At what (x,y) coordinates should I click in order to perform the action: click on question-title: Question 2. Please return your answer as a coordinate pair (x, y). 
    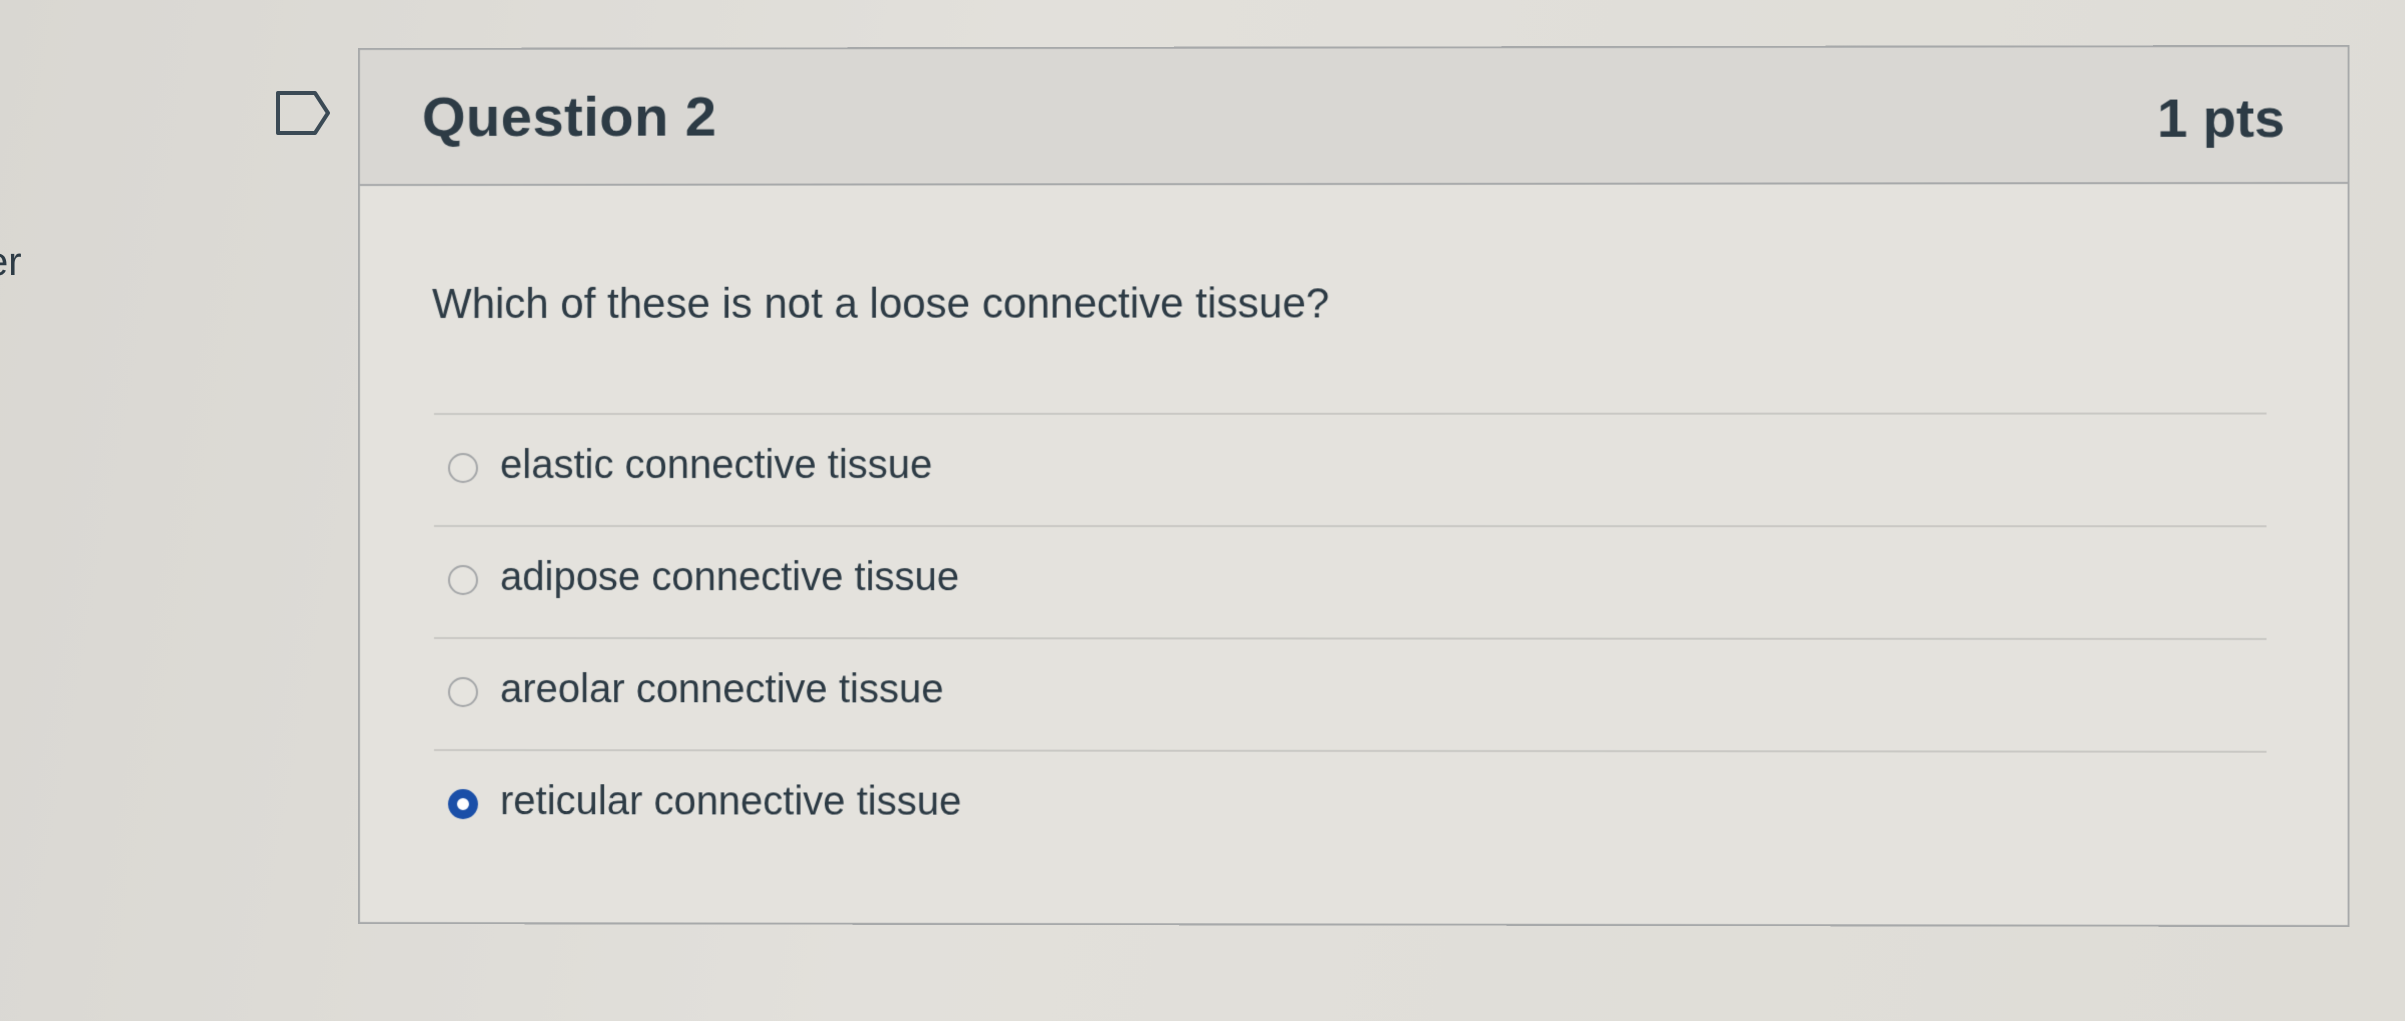
    Looking at the image, I should click on (569, 115).